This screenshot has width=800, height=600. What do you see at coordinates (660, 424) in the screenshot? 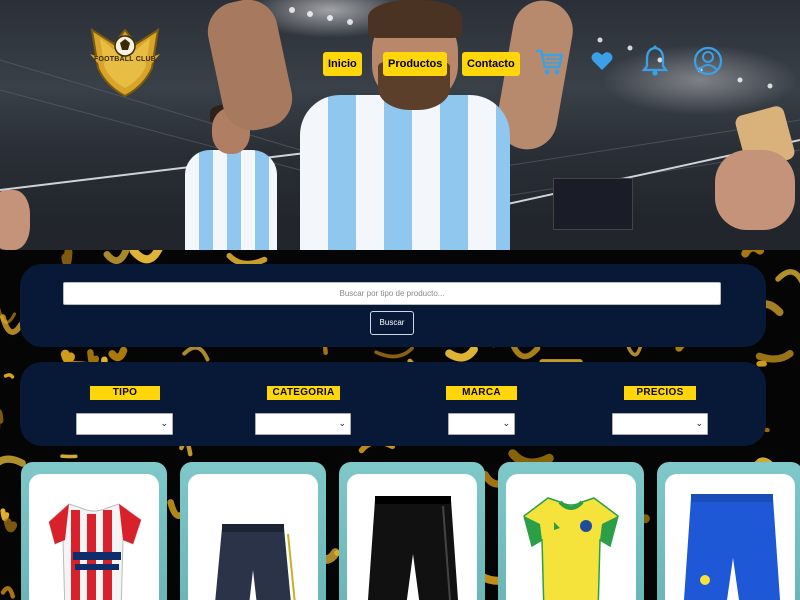
I see `filter-select-precios: ⌄` at bounding box center [660, 424].